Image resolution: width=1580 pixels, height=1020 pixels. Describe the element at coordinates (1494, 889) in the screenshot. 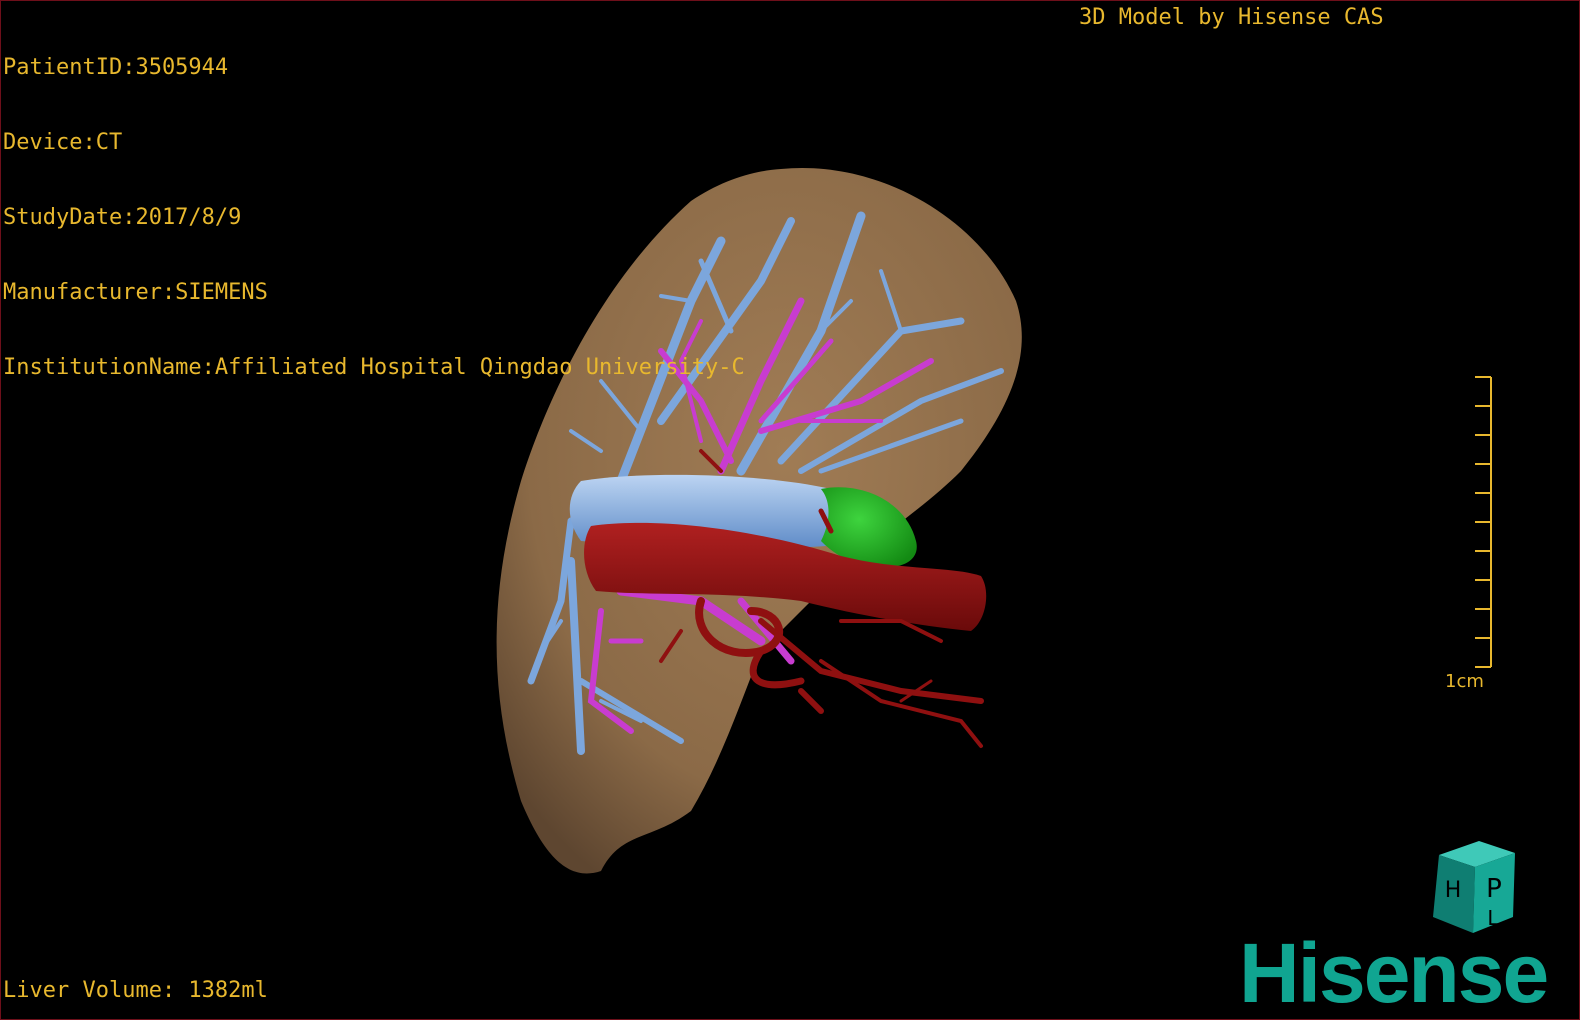

I see `cube-face-p: P` at that location.